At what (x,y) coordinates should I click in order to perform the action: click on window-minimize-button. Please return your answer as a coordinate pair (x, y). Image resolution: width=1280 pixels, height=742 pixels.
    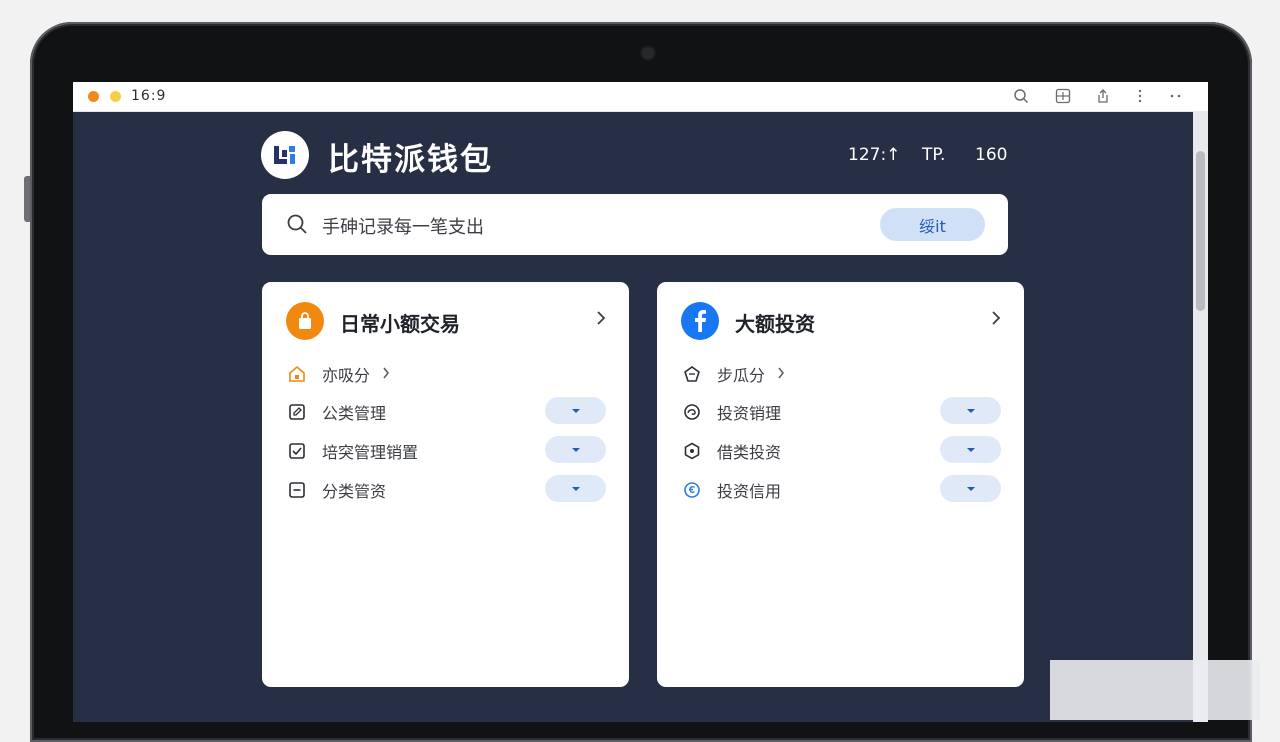
    Looking at the image, I should click on (115, 96).